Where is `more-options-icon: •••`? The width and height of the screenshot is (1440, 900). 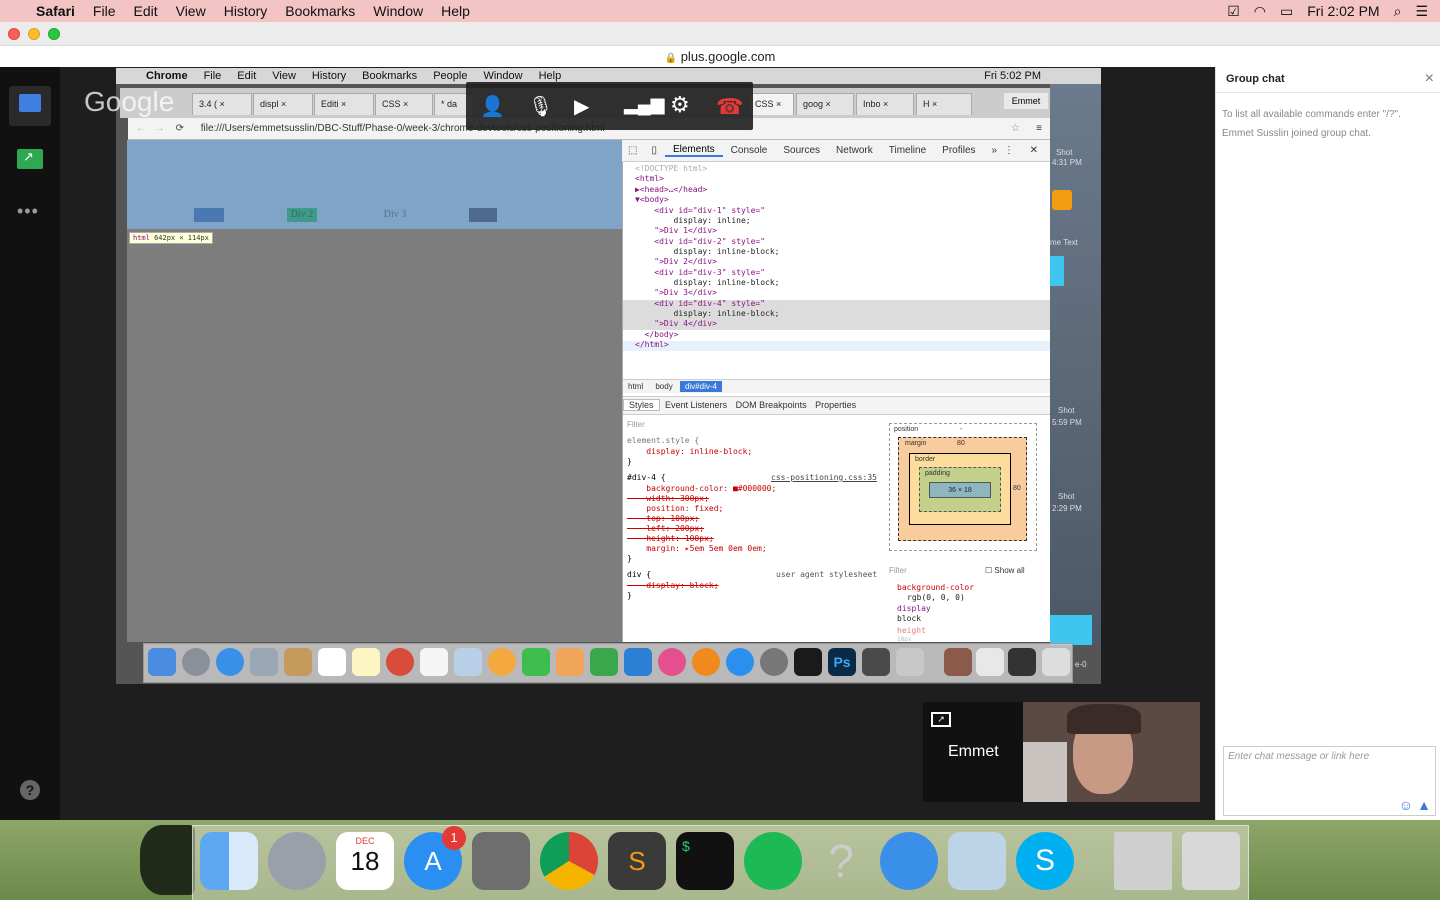
more-options-icon: ••• is located at coordinates (28, 211).